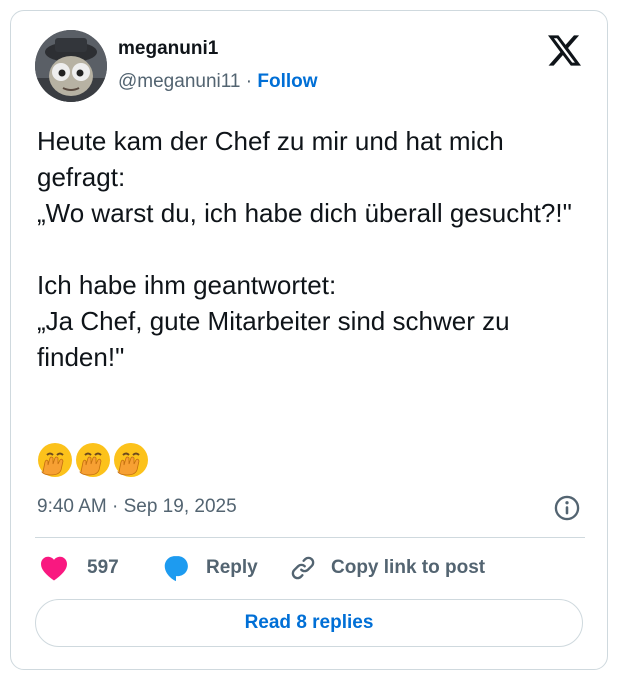 The height and width of the screenshot is (682, 620). I want to click on heart-icon, so click(54, 568).